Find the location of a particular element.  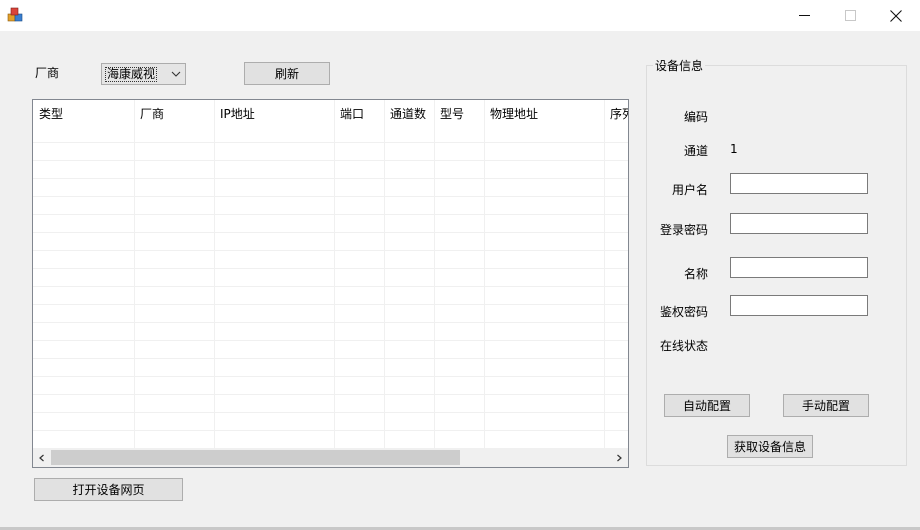

auto-config-button: 自动配置 is located at coordinates (707, 405).